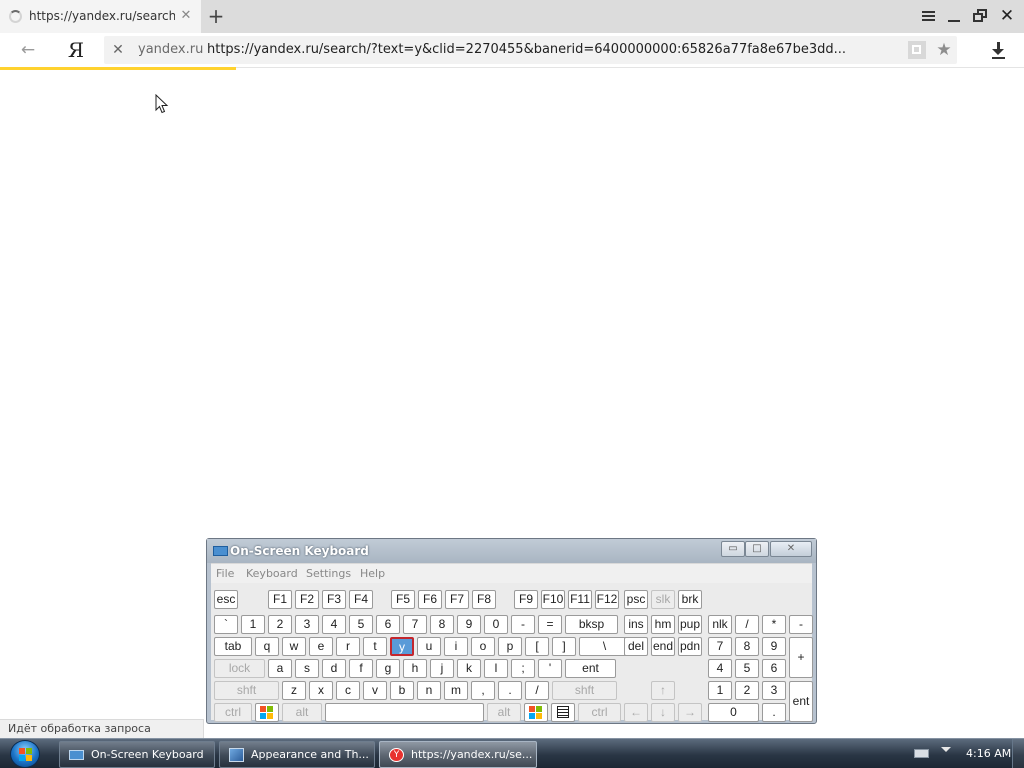 The width and height of the screenshot is (1024, 768). Describe the element at coordinates (216, 16) in the screenshot. I see `new-tab-button: +` at that location.